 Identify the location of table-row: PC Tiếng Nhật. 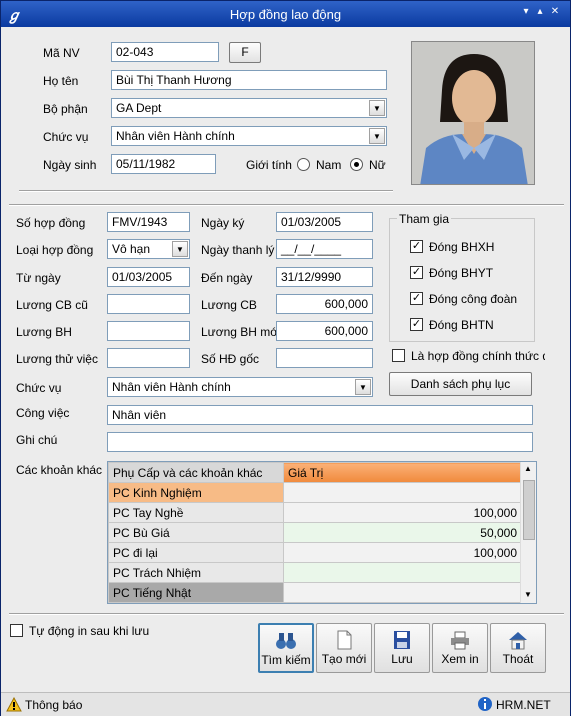
(315, 592).